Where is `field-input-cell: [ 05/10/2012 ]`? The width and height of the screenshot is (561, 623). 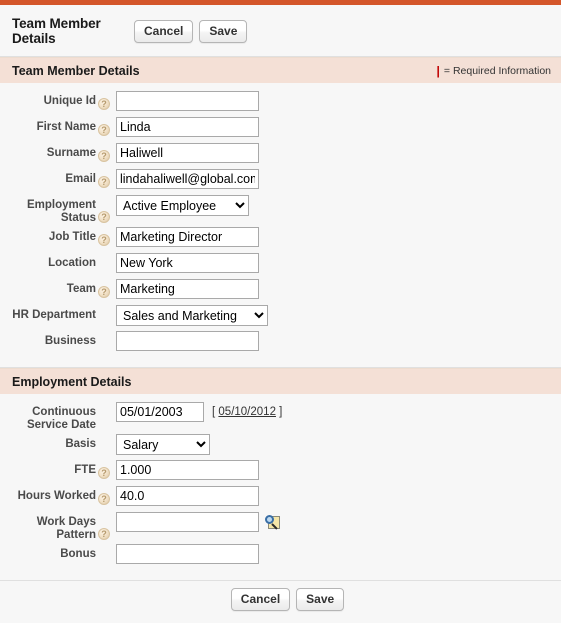 field-input-cell: [ 05/10/2012 ] is located at coordinates (197, 412).